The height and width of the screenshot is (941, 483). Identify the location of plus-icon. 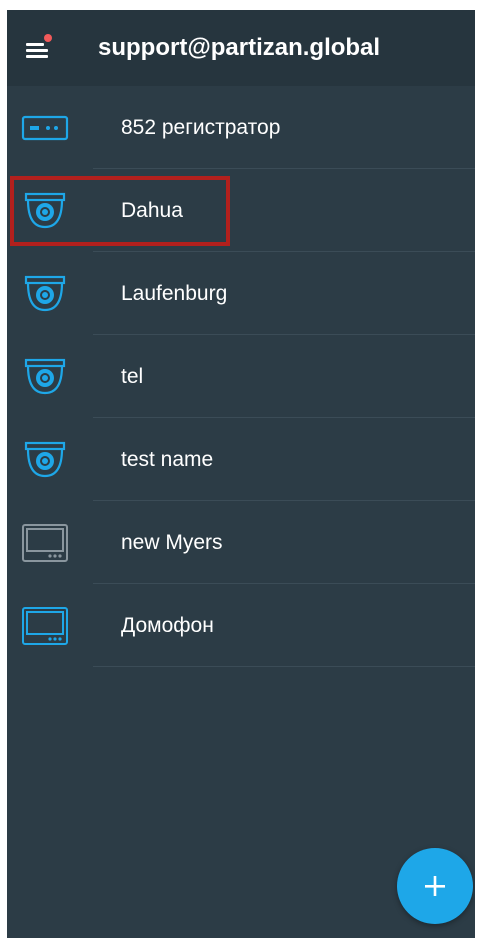
(435, 886).